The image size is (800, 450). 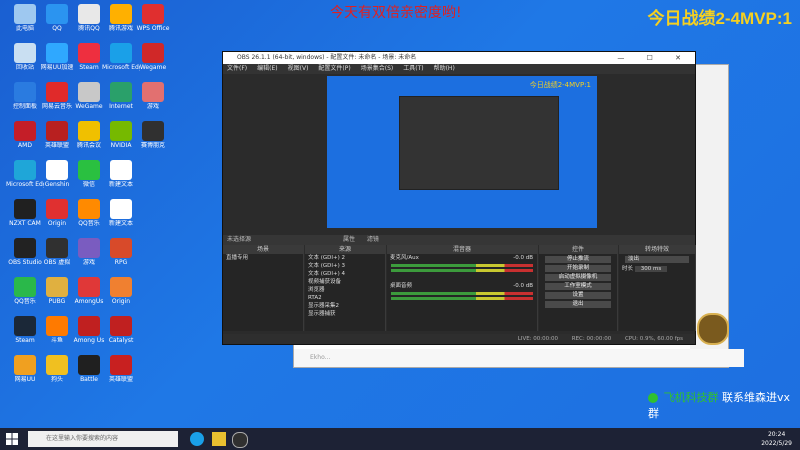 What do you see at coordinates (345, 274) in the screenshot?
I see `source-item: 文本 (GDI+) 4` at bounding box center [345, 274].